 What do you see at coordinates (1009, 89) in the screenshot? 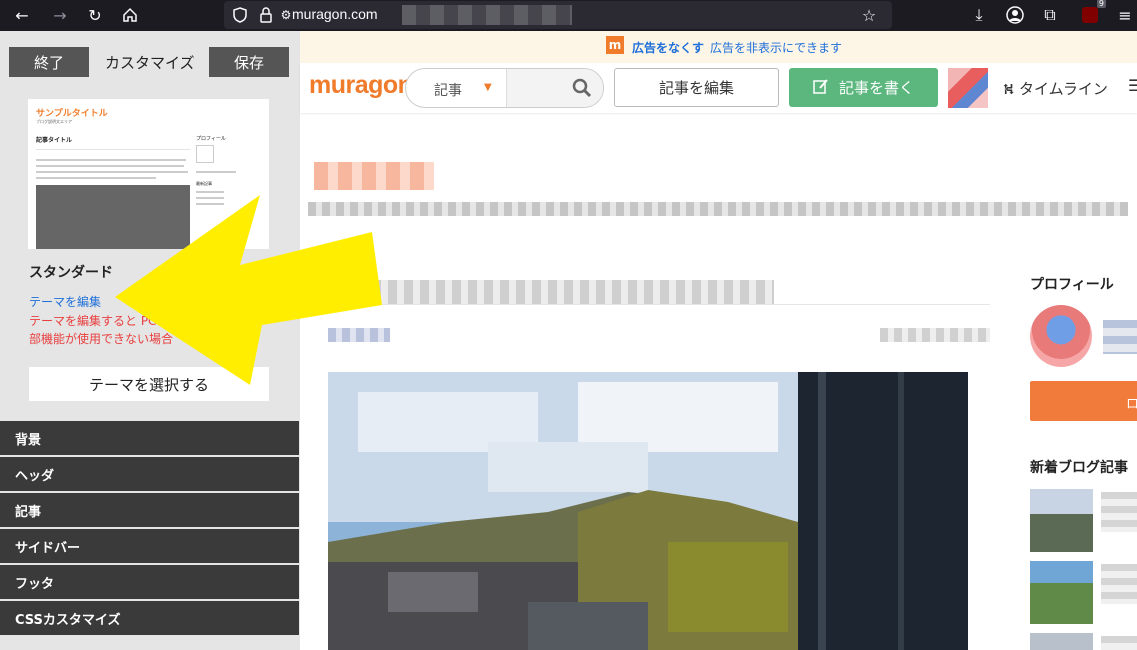
I see `timeline-icon: ⛕` at bounding box center [1009, 89].